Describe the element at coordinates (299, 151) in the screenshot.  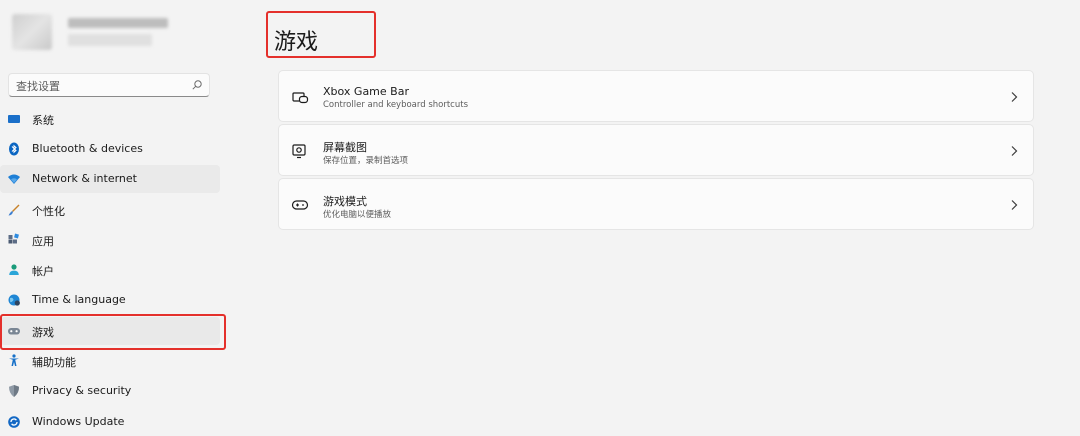
I see `capture-icon` at that location.